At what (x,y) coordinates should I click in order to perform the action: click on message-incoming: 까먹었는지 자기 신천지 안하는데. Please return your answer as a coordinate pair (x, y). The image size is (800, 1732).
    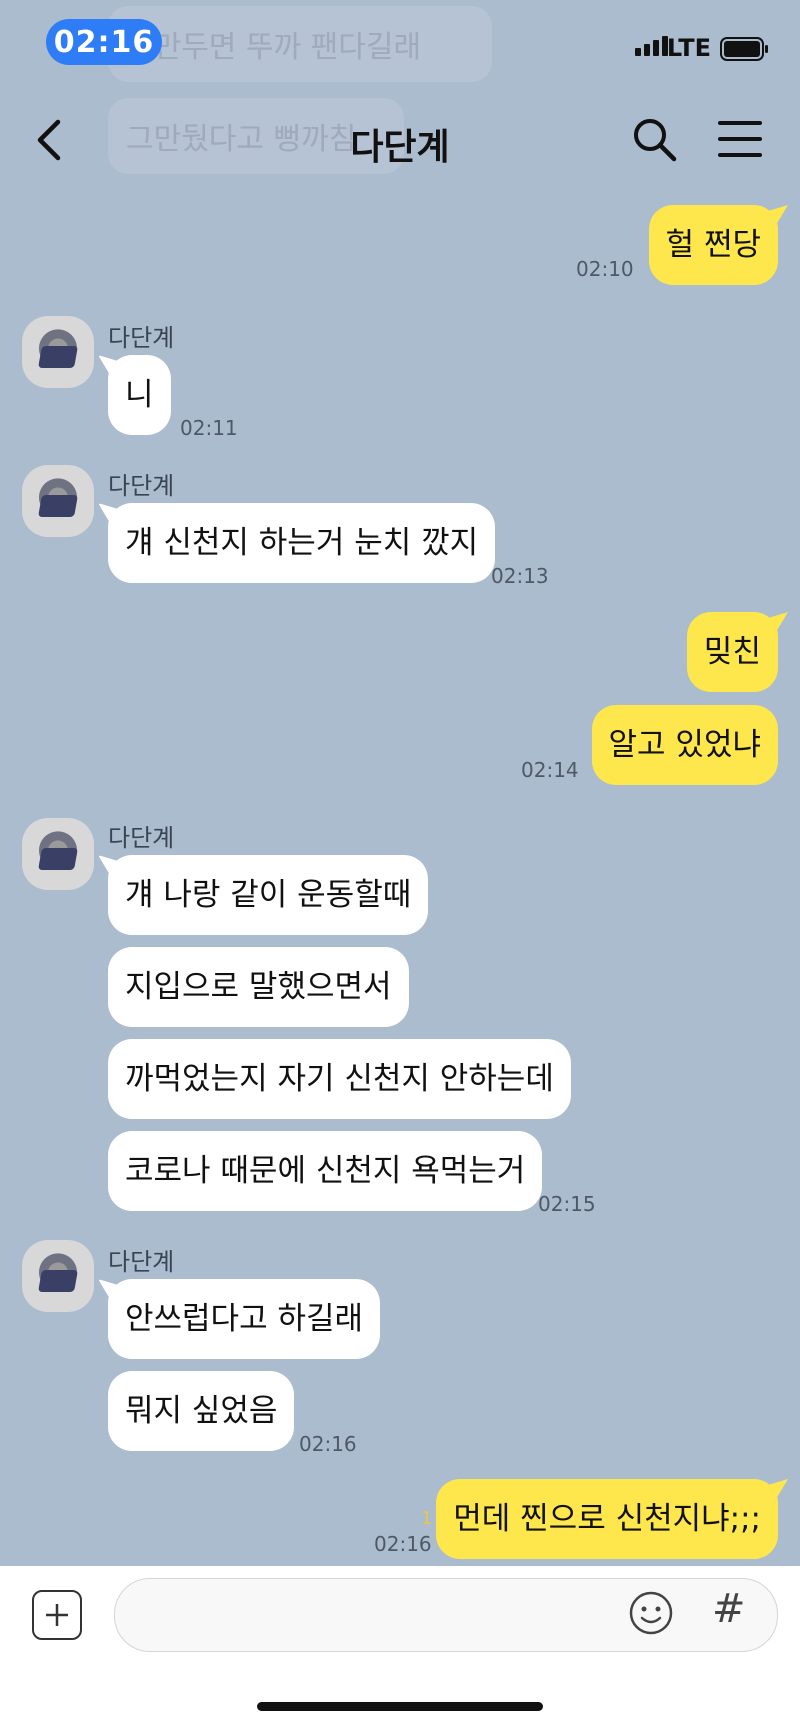
    Looking at the image, I should click on (339, 1079).